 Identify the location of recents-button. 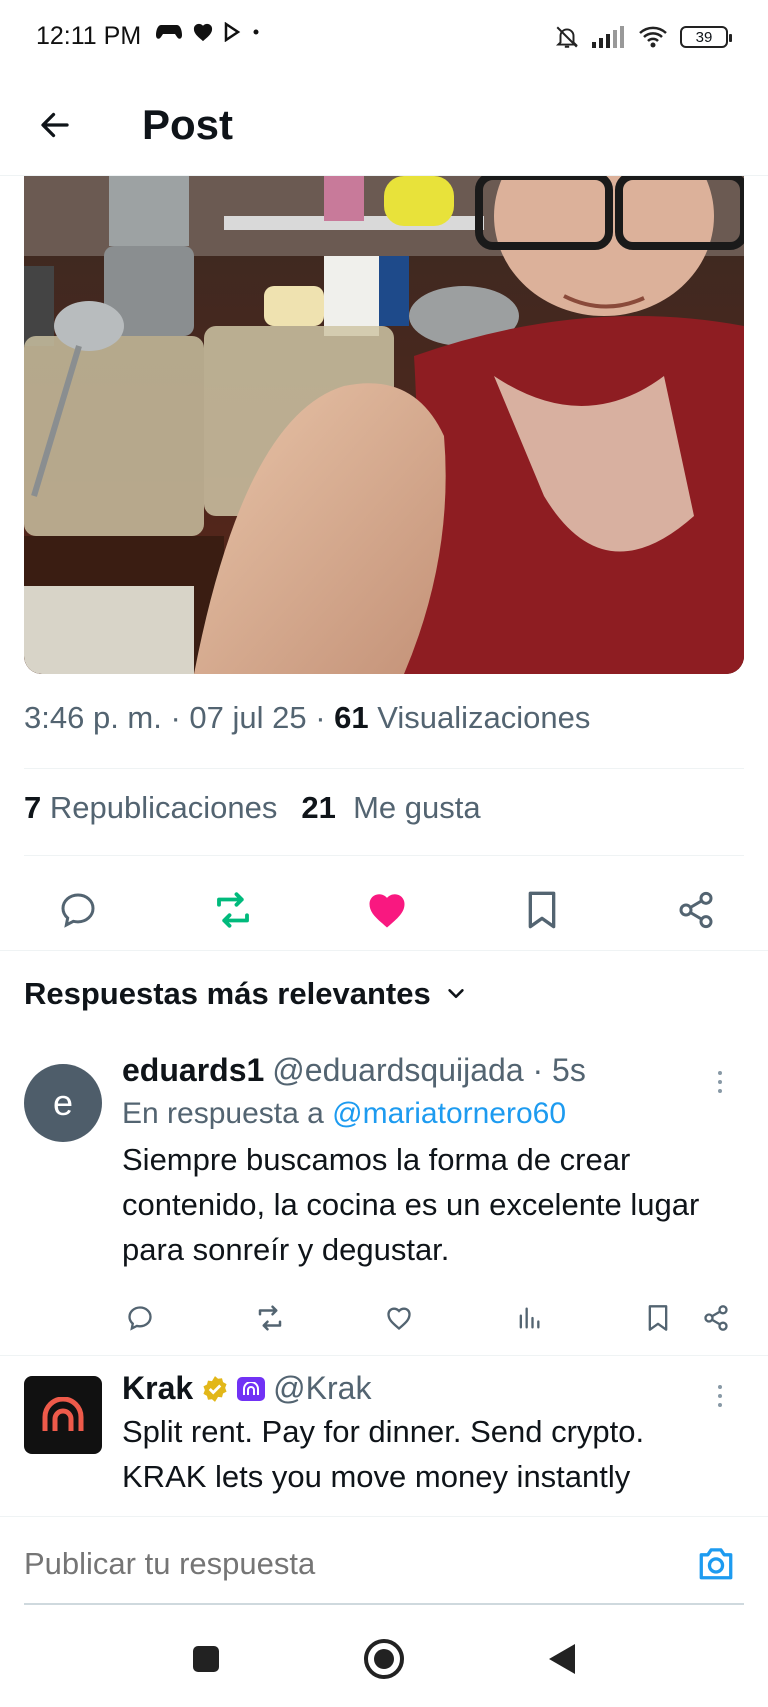
(206, 1659).